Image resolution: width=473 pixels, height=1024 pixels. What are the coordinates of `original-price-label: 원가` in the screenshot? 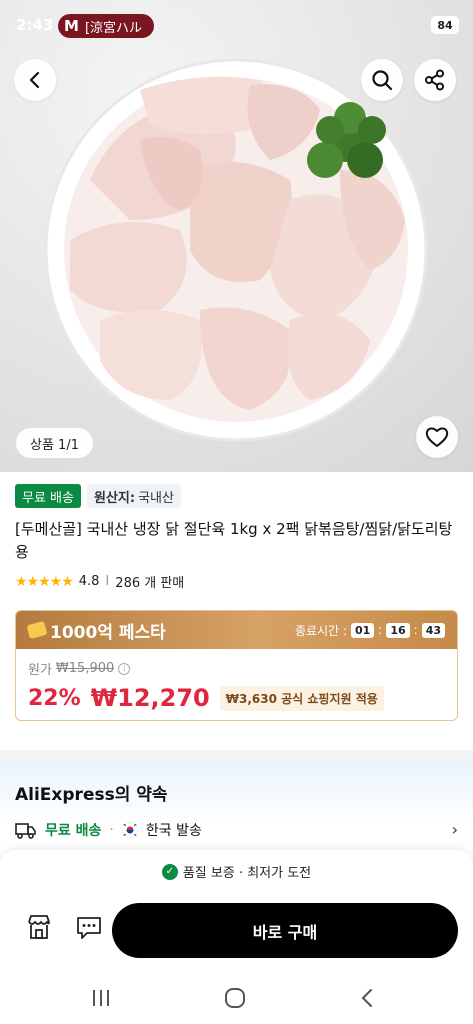 It's located at (40, 670).